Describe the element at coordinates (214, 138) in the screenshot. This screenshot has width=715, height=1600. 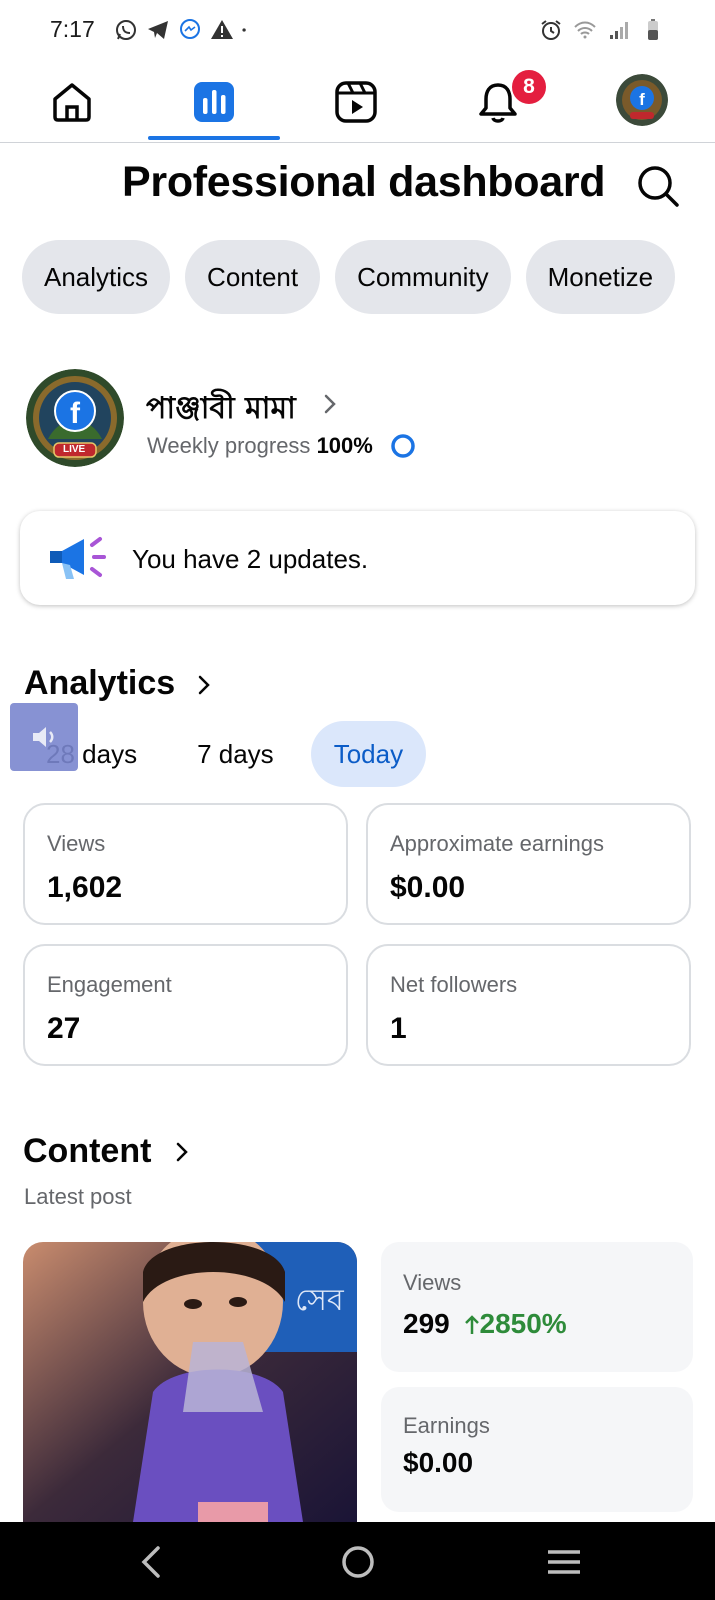
I see `active-tab-indicator` at that location.